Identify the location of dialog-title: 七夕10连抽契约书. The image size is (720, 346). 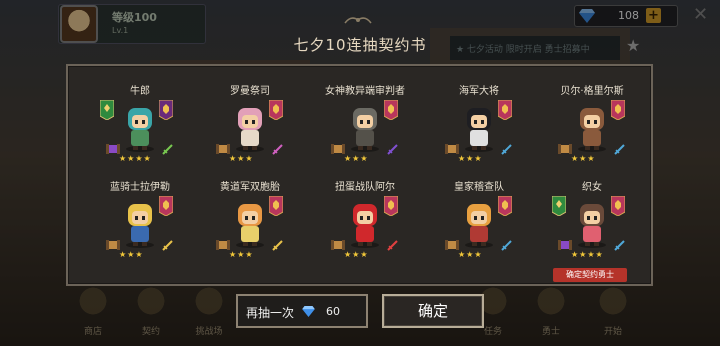
(360, 45).